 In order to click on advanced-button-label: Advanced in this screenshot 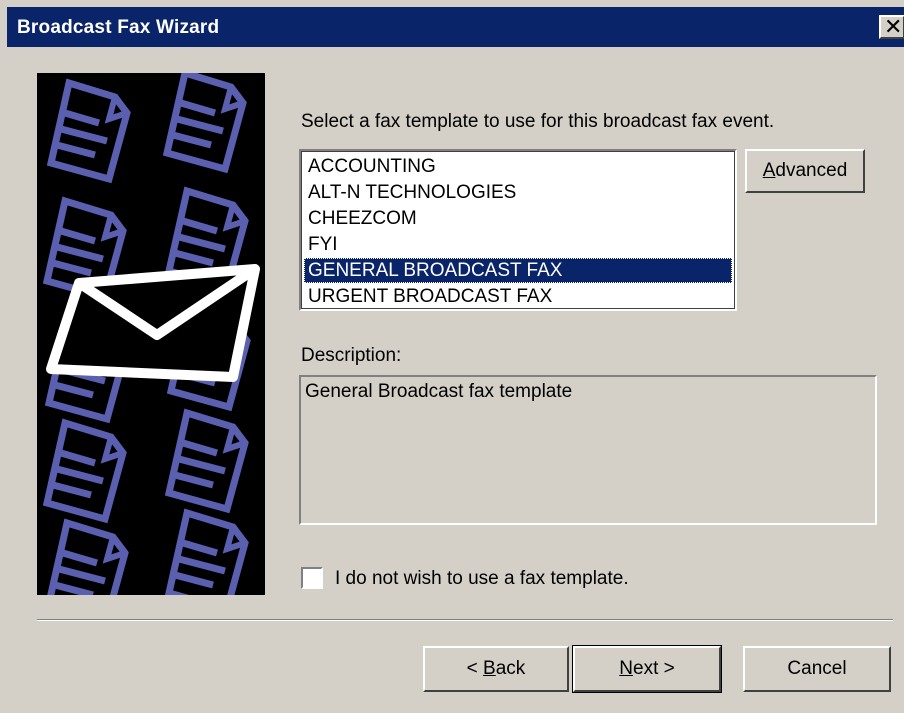, I will do `click(805, 170)`.